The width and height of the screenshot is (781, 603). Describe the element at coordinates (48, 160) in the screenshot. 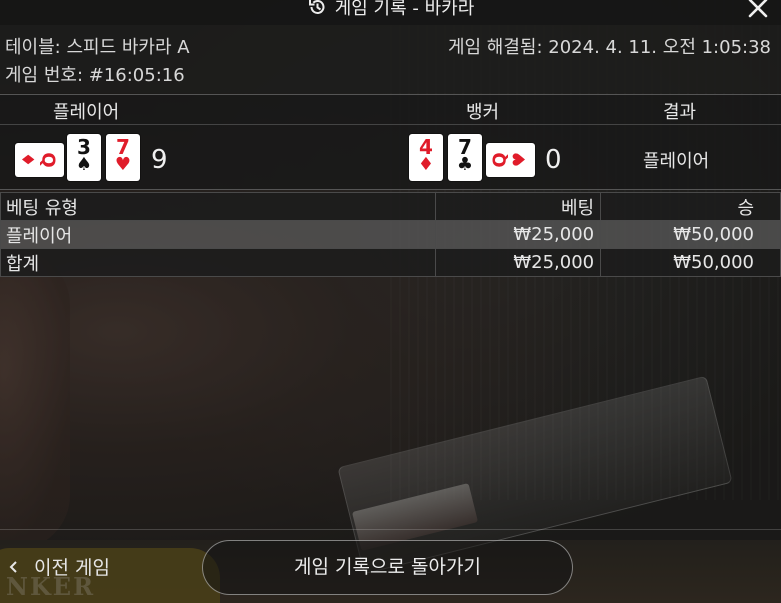

I see `player-card-1-rank: Q` at that location.